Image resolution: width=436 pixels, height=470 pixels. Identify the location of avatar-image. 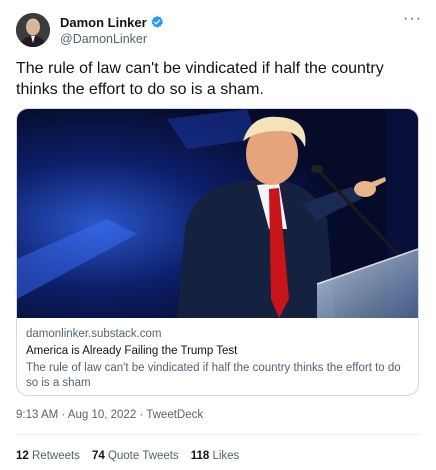
(33, 30).